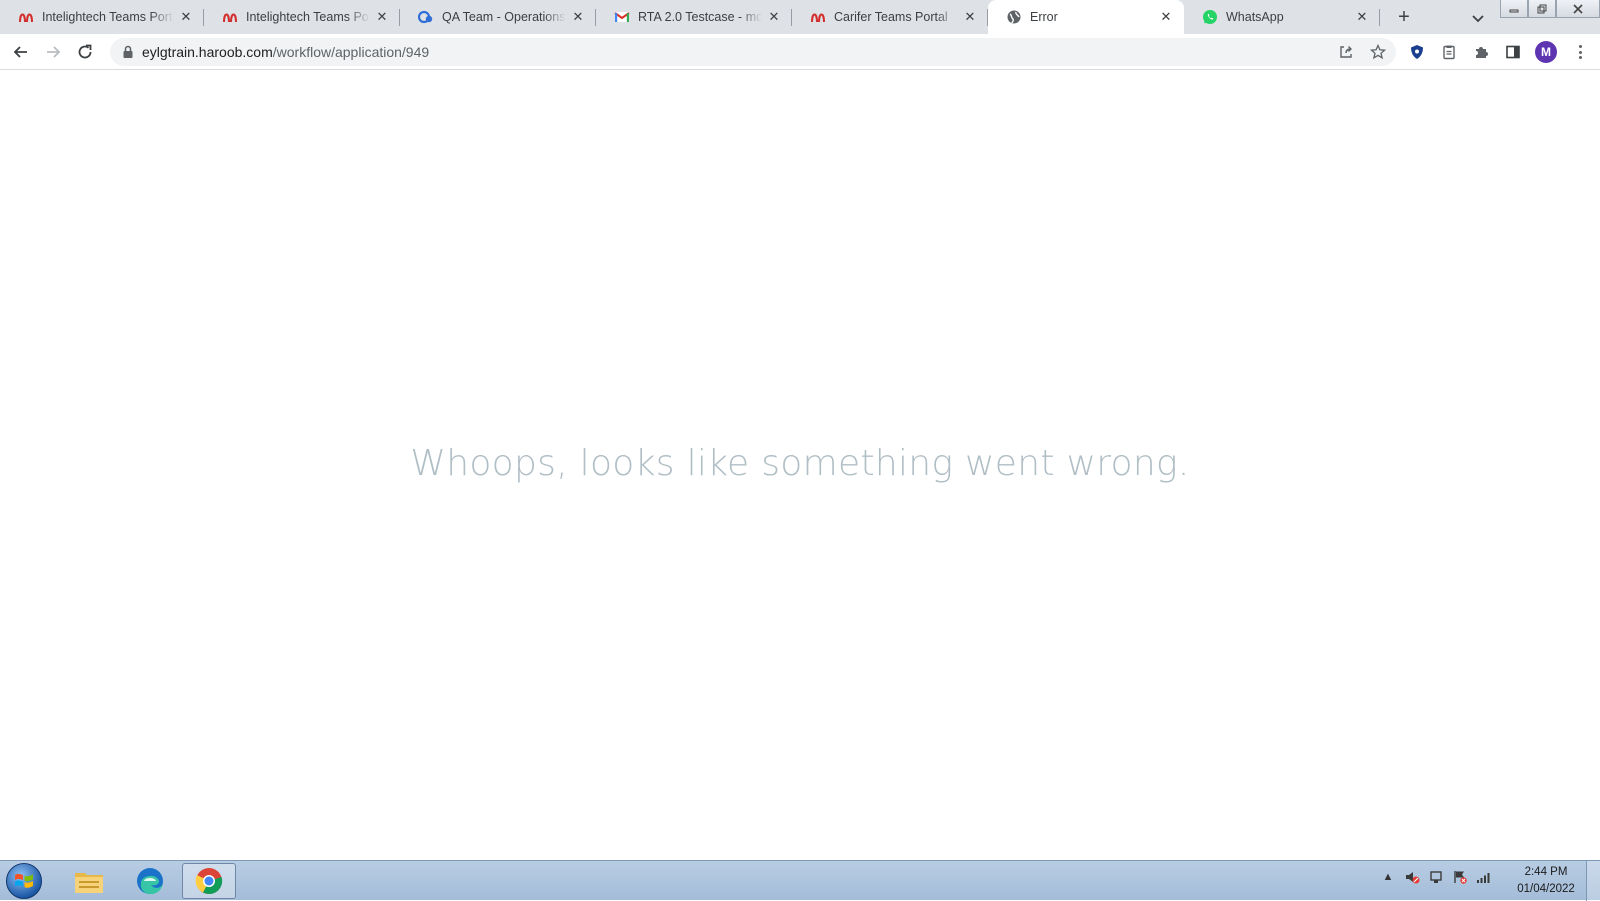 The image size is (1600, 901). Describe the element at coordinates (1378, 51) in the screenshot. I see `bookmark-star-icon` at that location.